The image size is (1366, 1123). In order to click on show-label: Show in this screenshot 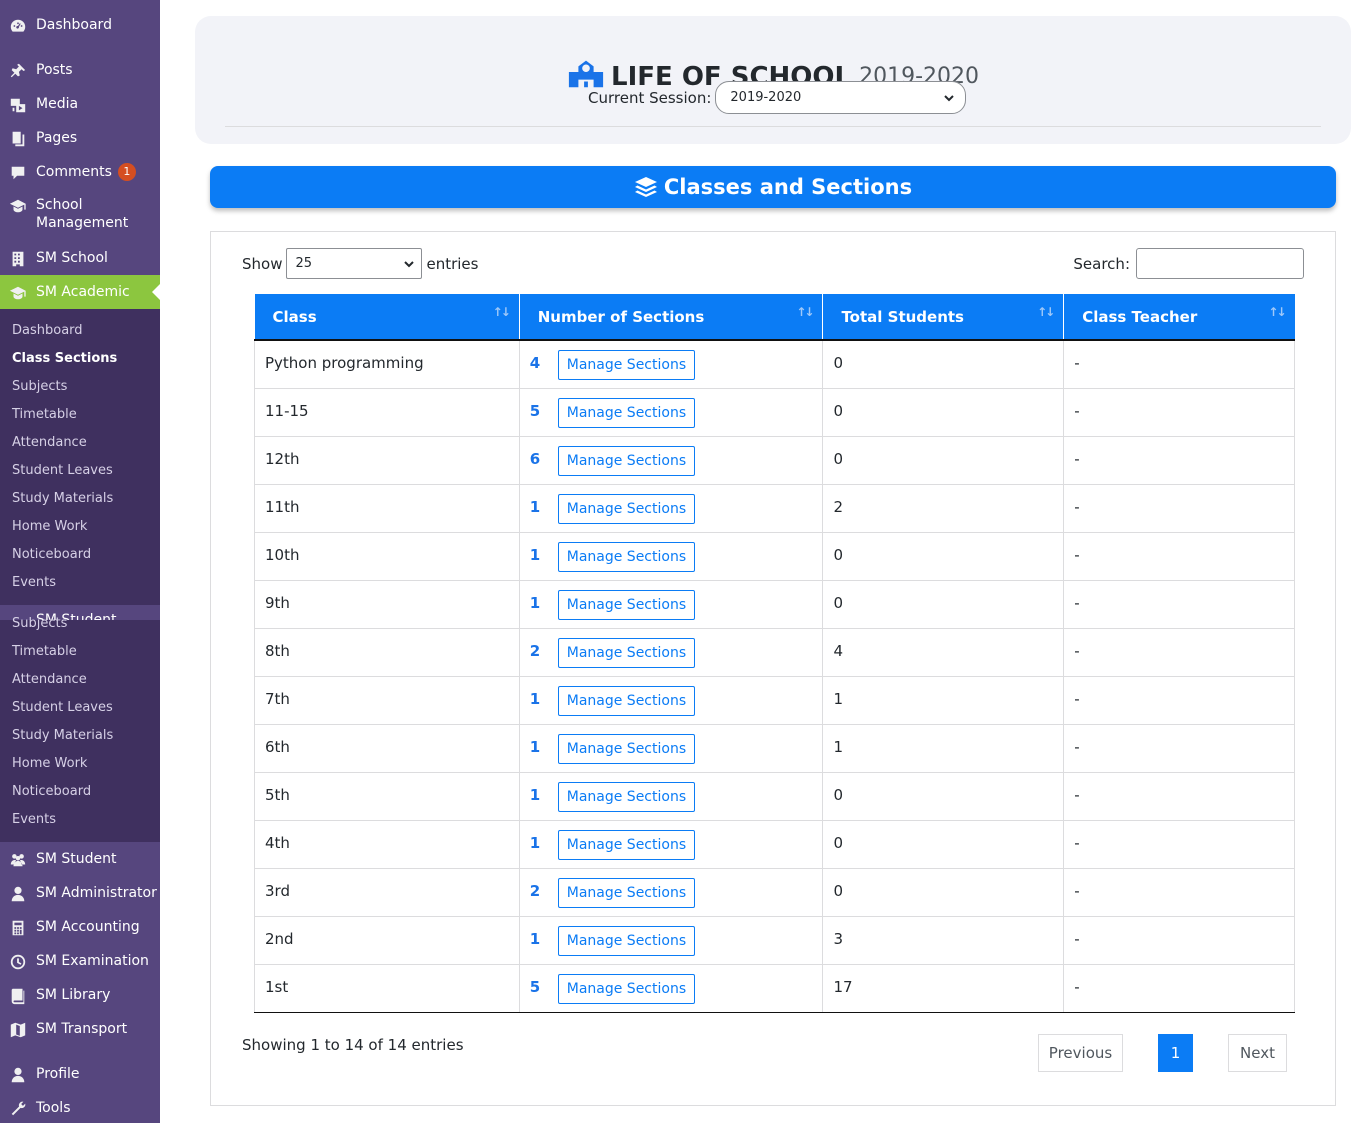, I will do `click(262, 263)`.